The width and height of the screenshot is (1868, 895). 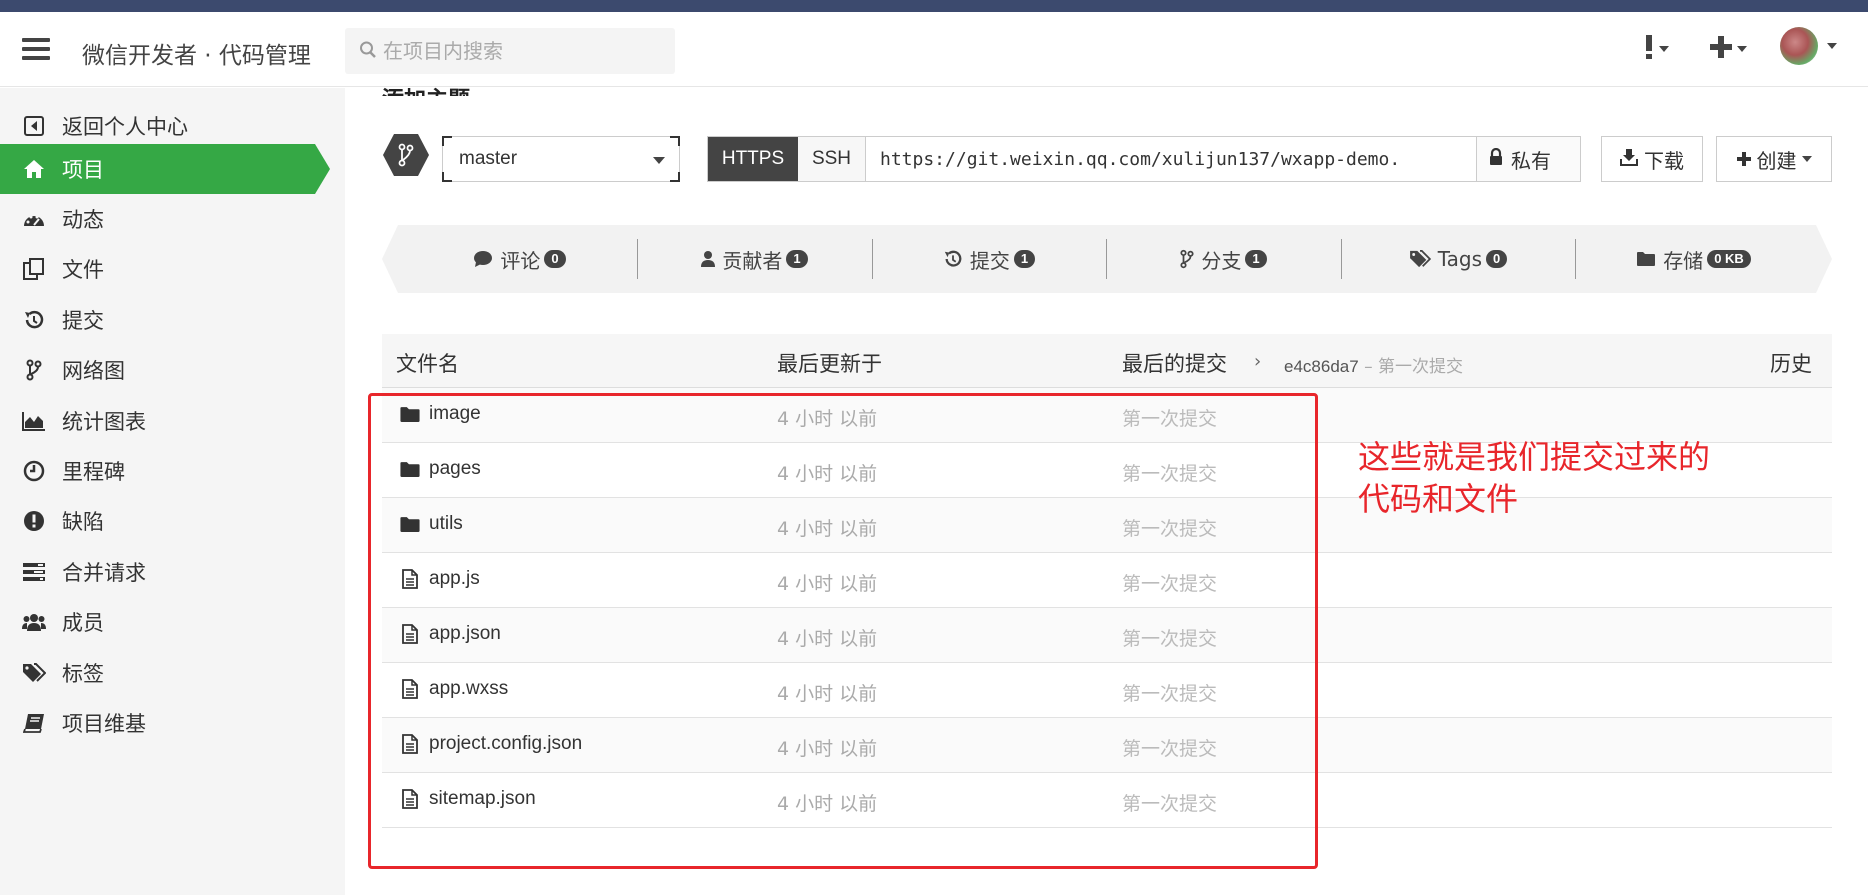 What do you see at coordinates (829, 364) in the screenshot?
I see `column-header-updated: 最后更新于` at bounding box center [829, 364].